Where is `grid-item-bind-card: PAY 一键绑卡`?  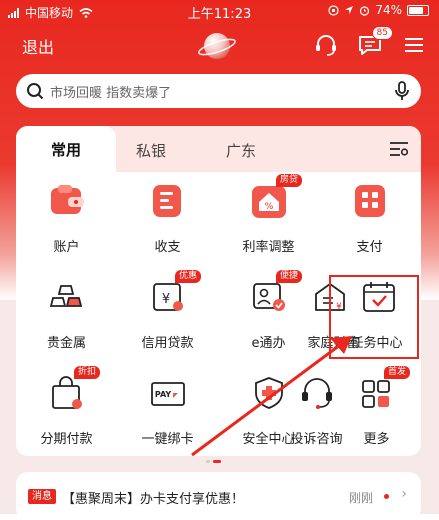
grid-item-bind-card: PAY 一键绑卡 is located at coordinates (167, 410).